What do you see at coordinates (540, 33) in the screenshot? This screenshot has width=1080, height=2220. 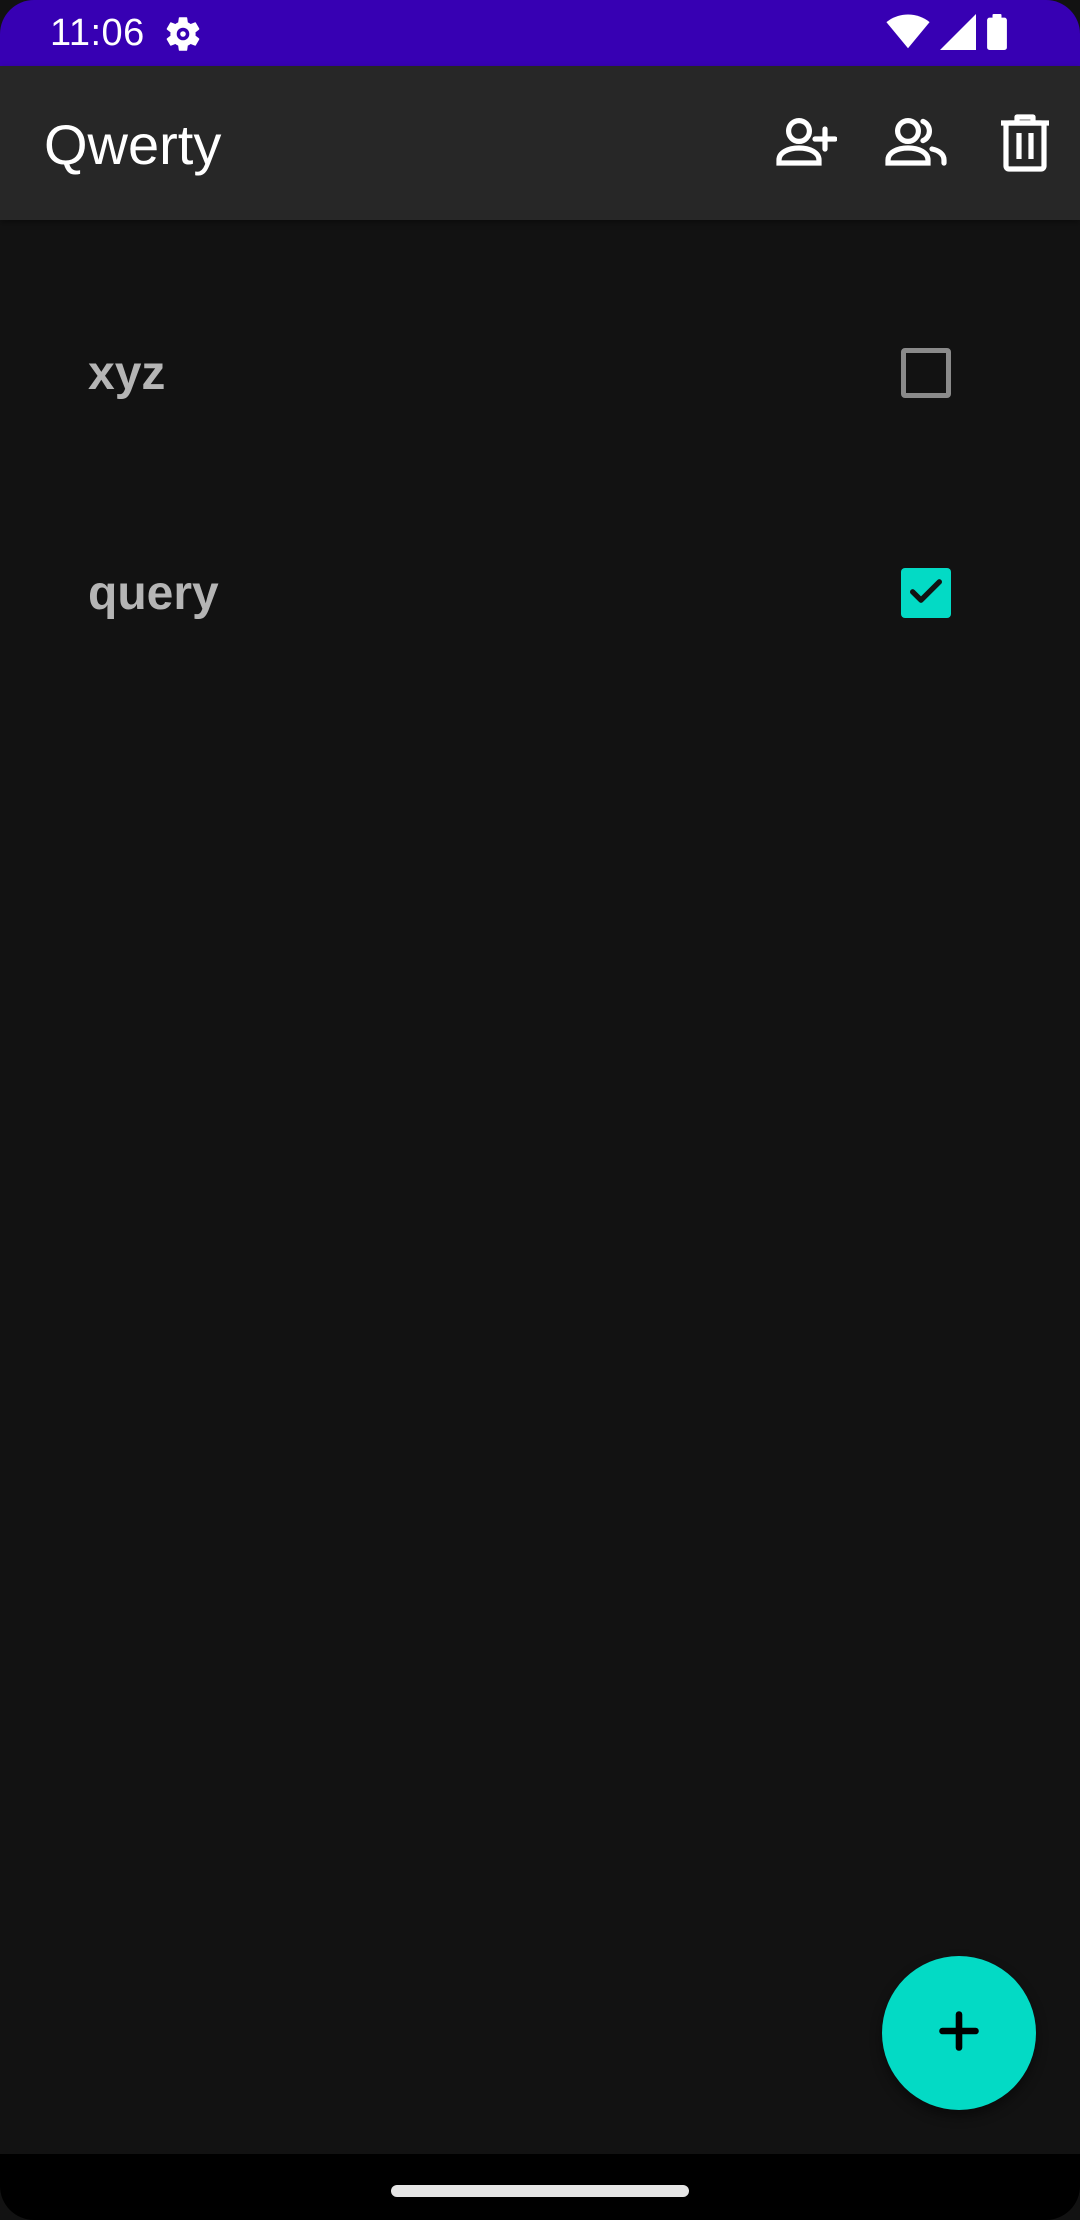 I see `status-bar: 11:06` at bounding box center [540, 33].